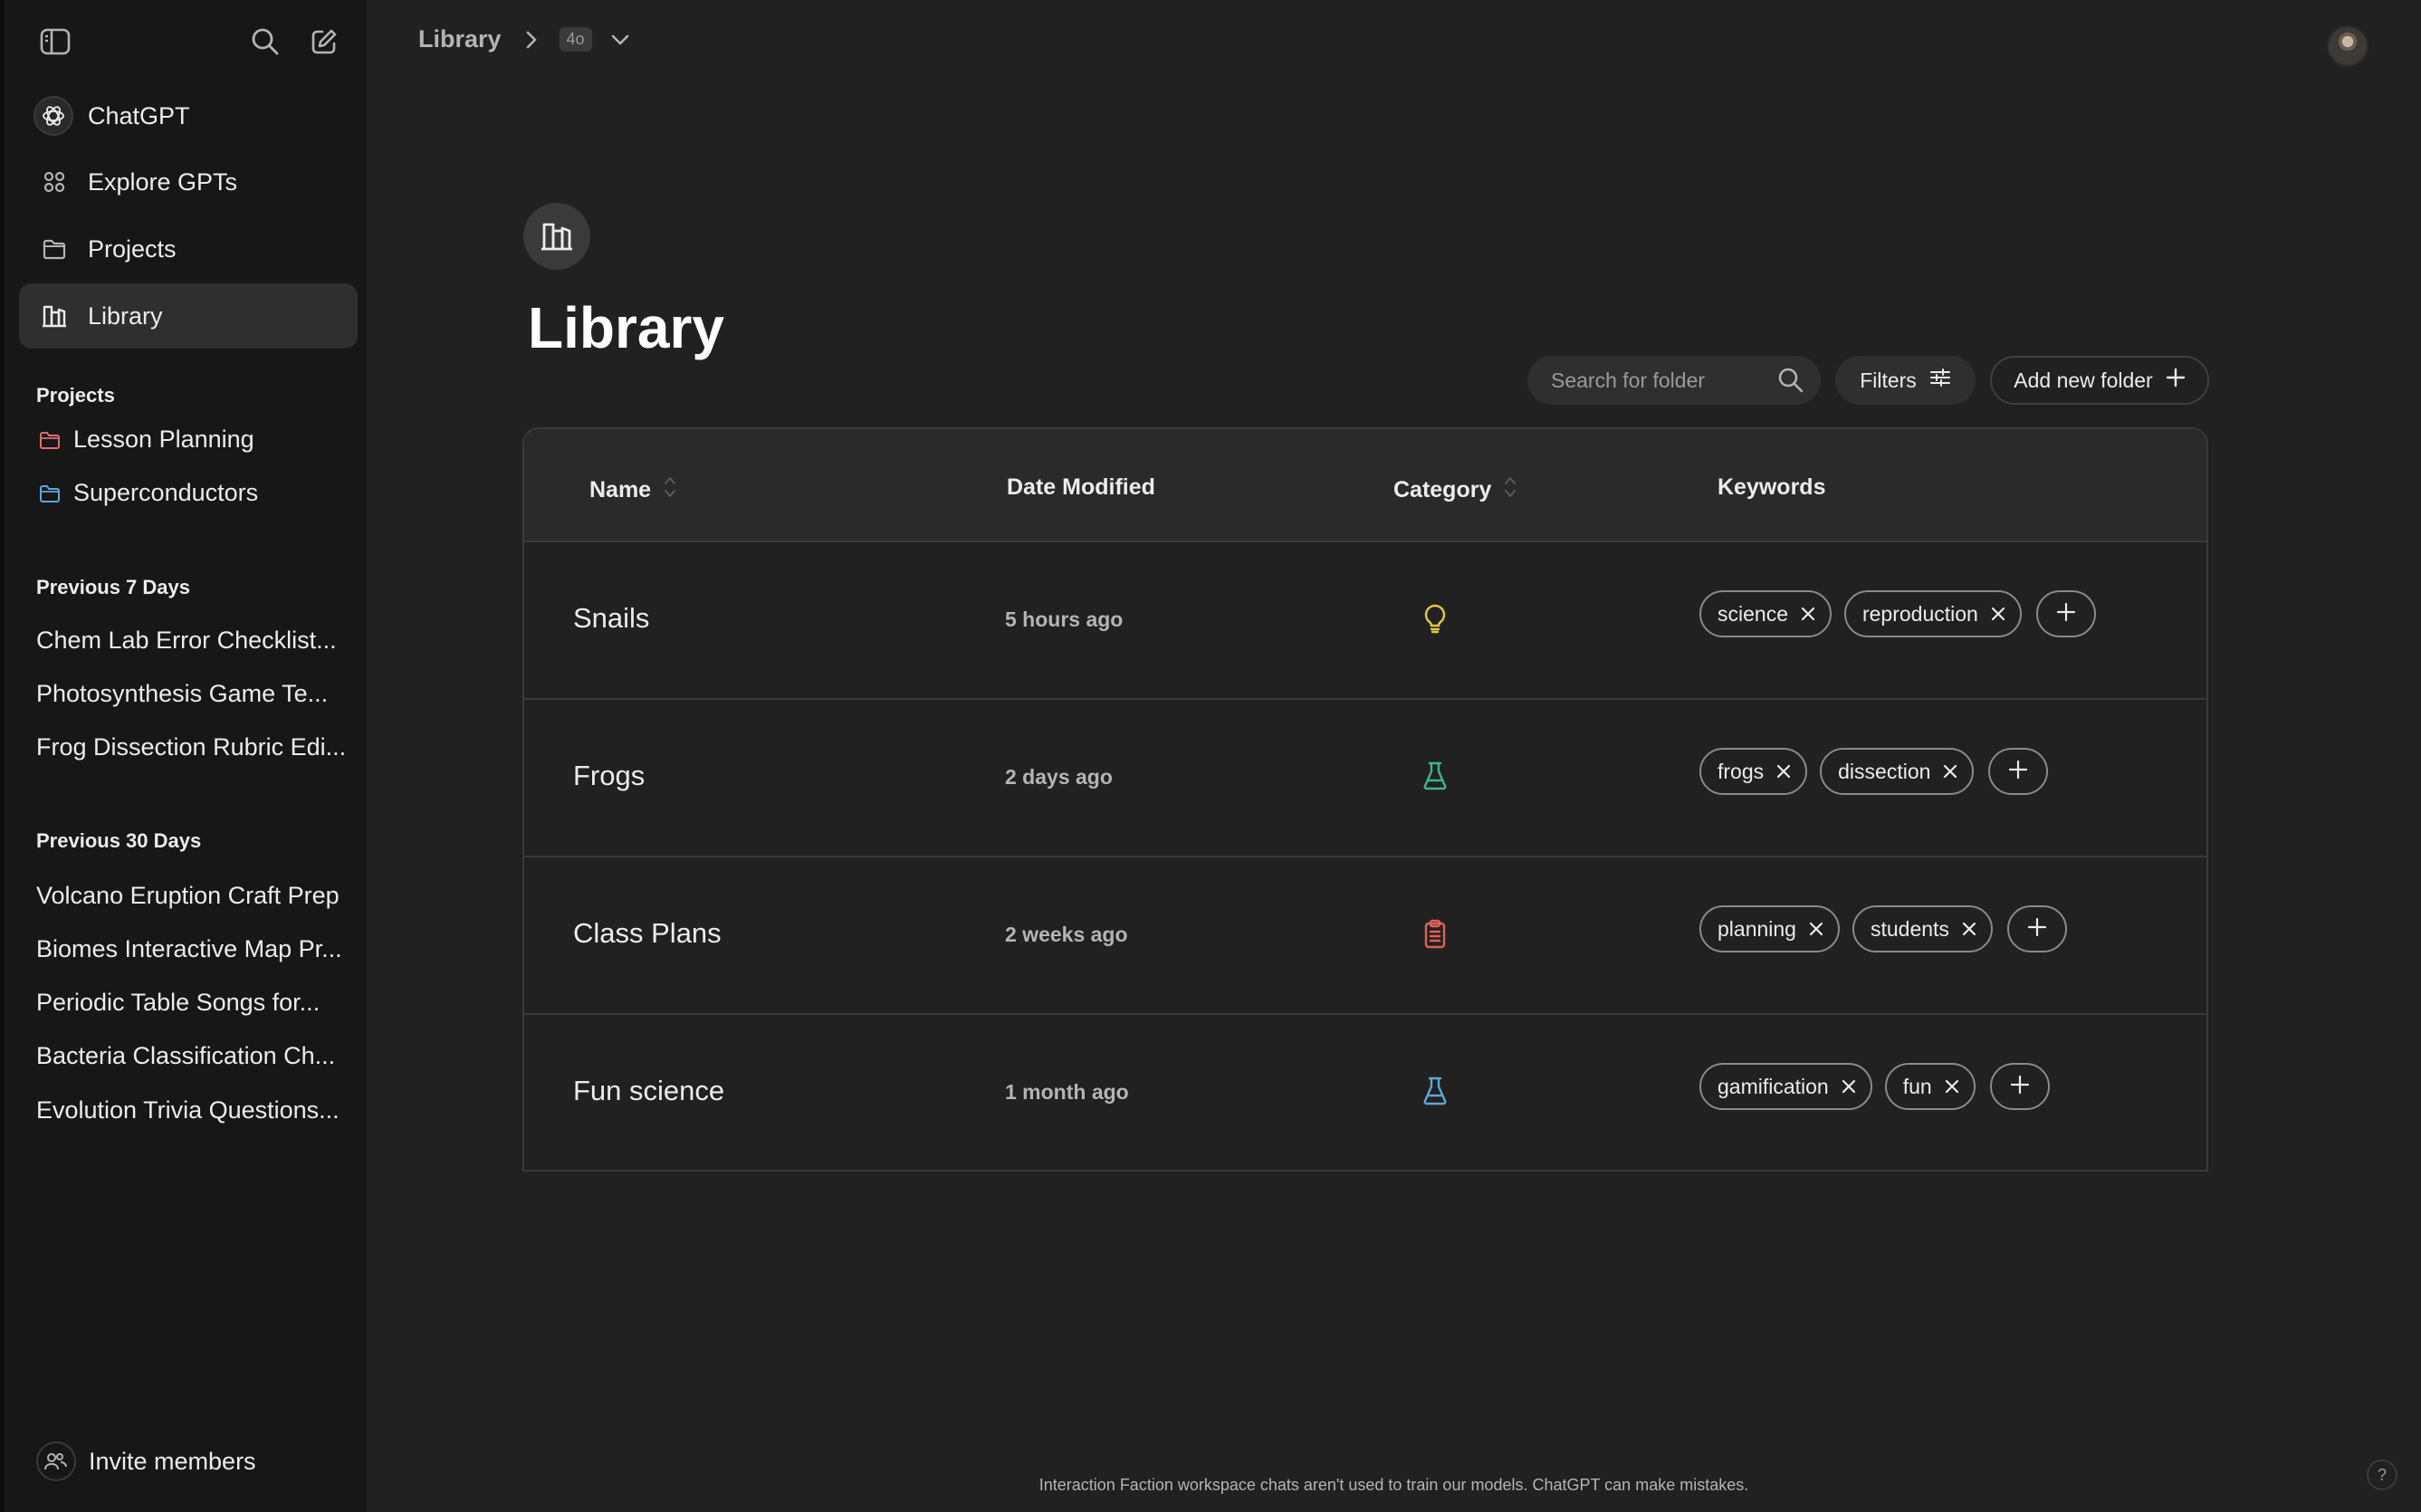 The image size is (2421, 1512). I want to click on keyword-label: dissection, so click(1884, 771).